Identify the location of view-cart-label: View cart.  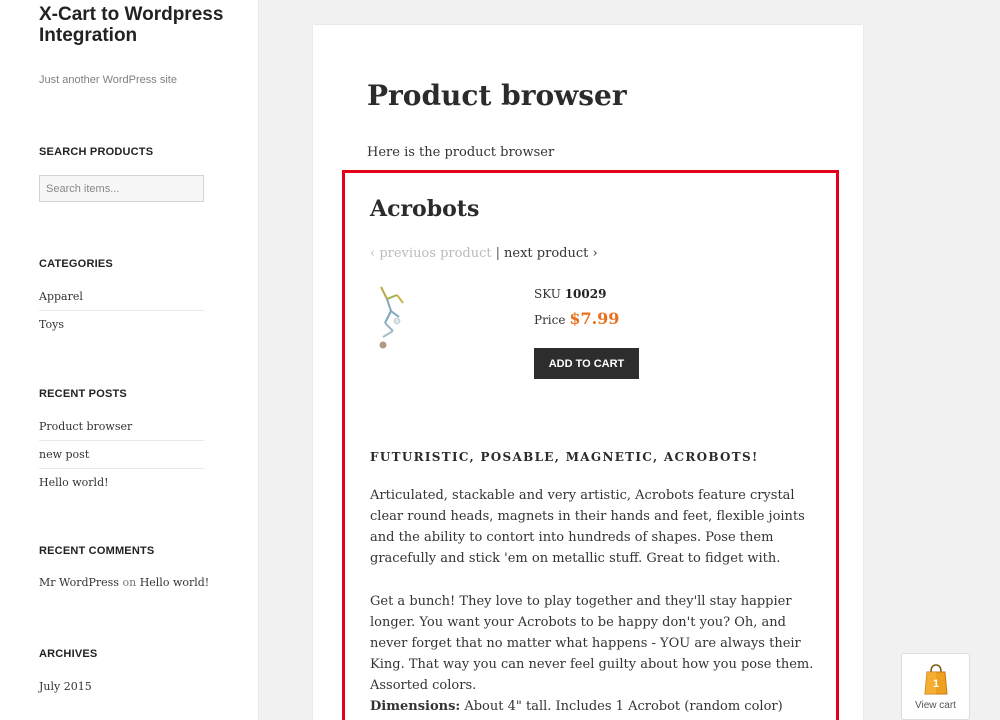
(935, 705).